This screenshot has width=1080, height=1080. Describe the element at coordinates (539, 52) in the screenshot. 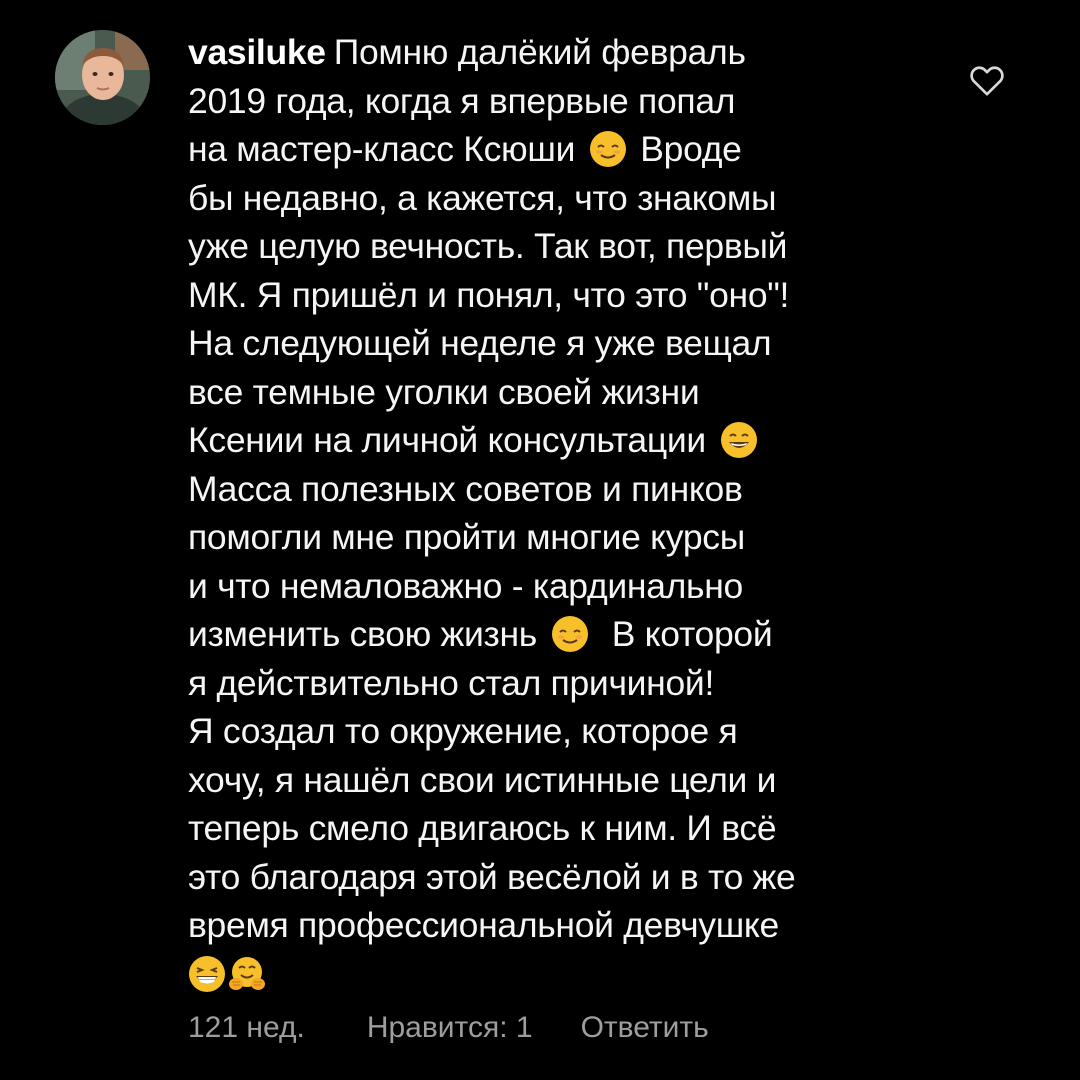

I see `comment-line-text: Помню далёкий февраль` at that location.